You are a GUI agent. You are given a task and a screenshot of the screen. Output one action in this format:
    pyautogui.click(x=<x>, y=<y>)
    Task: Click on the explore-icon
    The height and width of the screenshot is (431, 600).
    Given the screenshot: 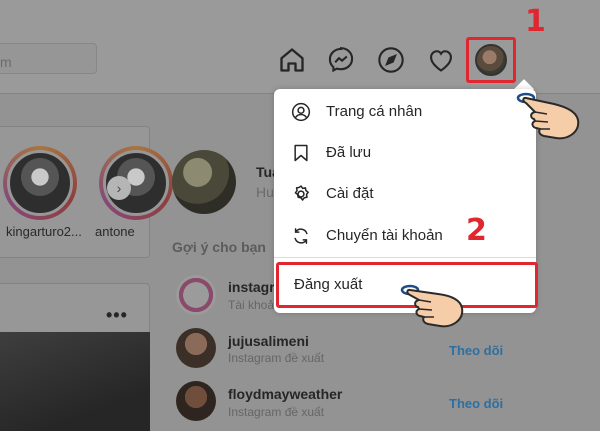 What is the action you would take?
    pyautogui.click(x=391, y=60)
    